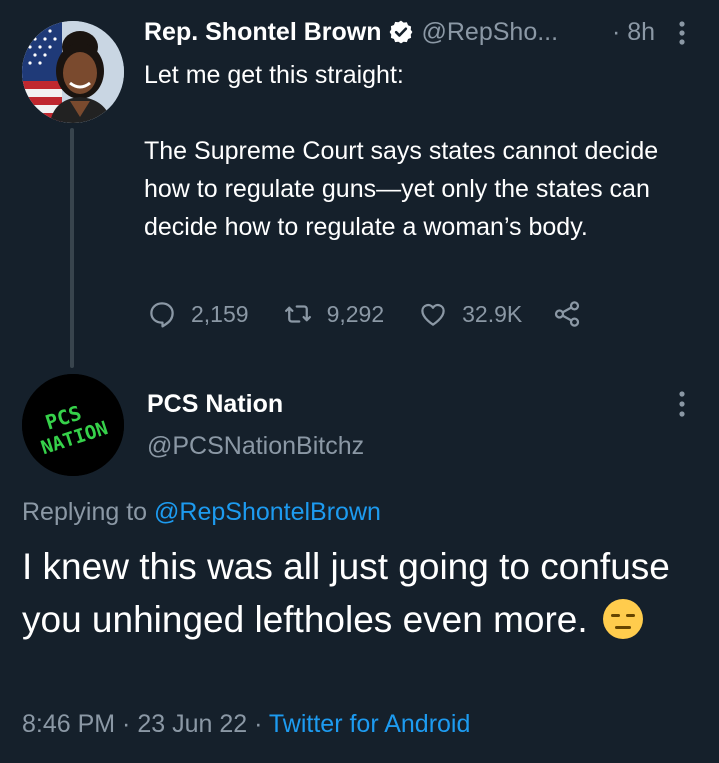 This screenshot has width=719, height=763. I want to click on share-icon, so click(567, 314).